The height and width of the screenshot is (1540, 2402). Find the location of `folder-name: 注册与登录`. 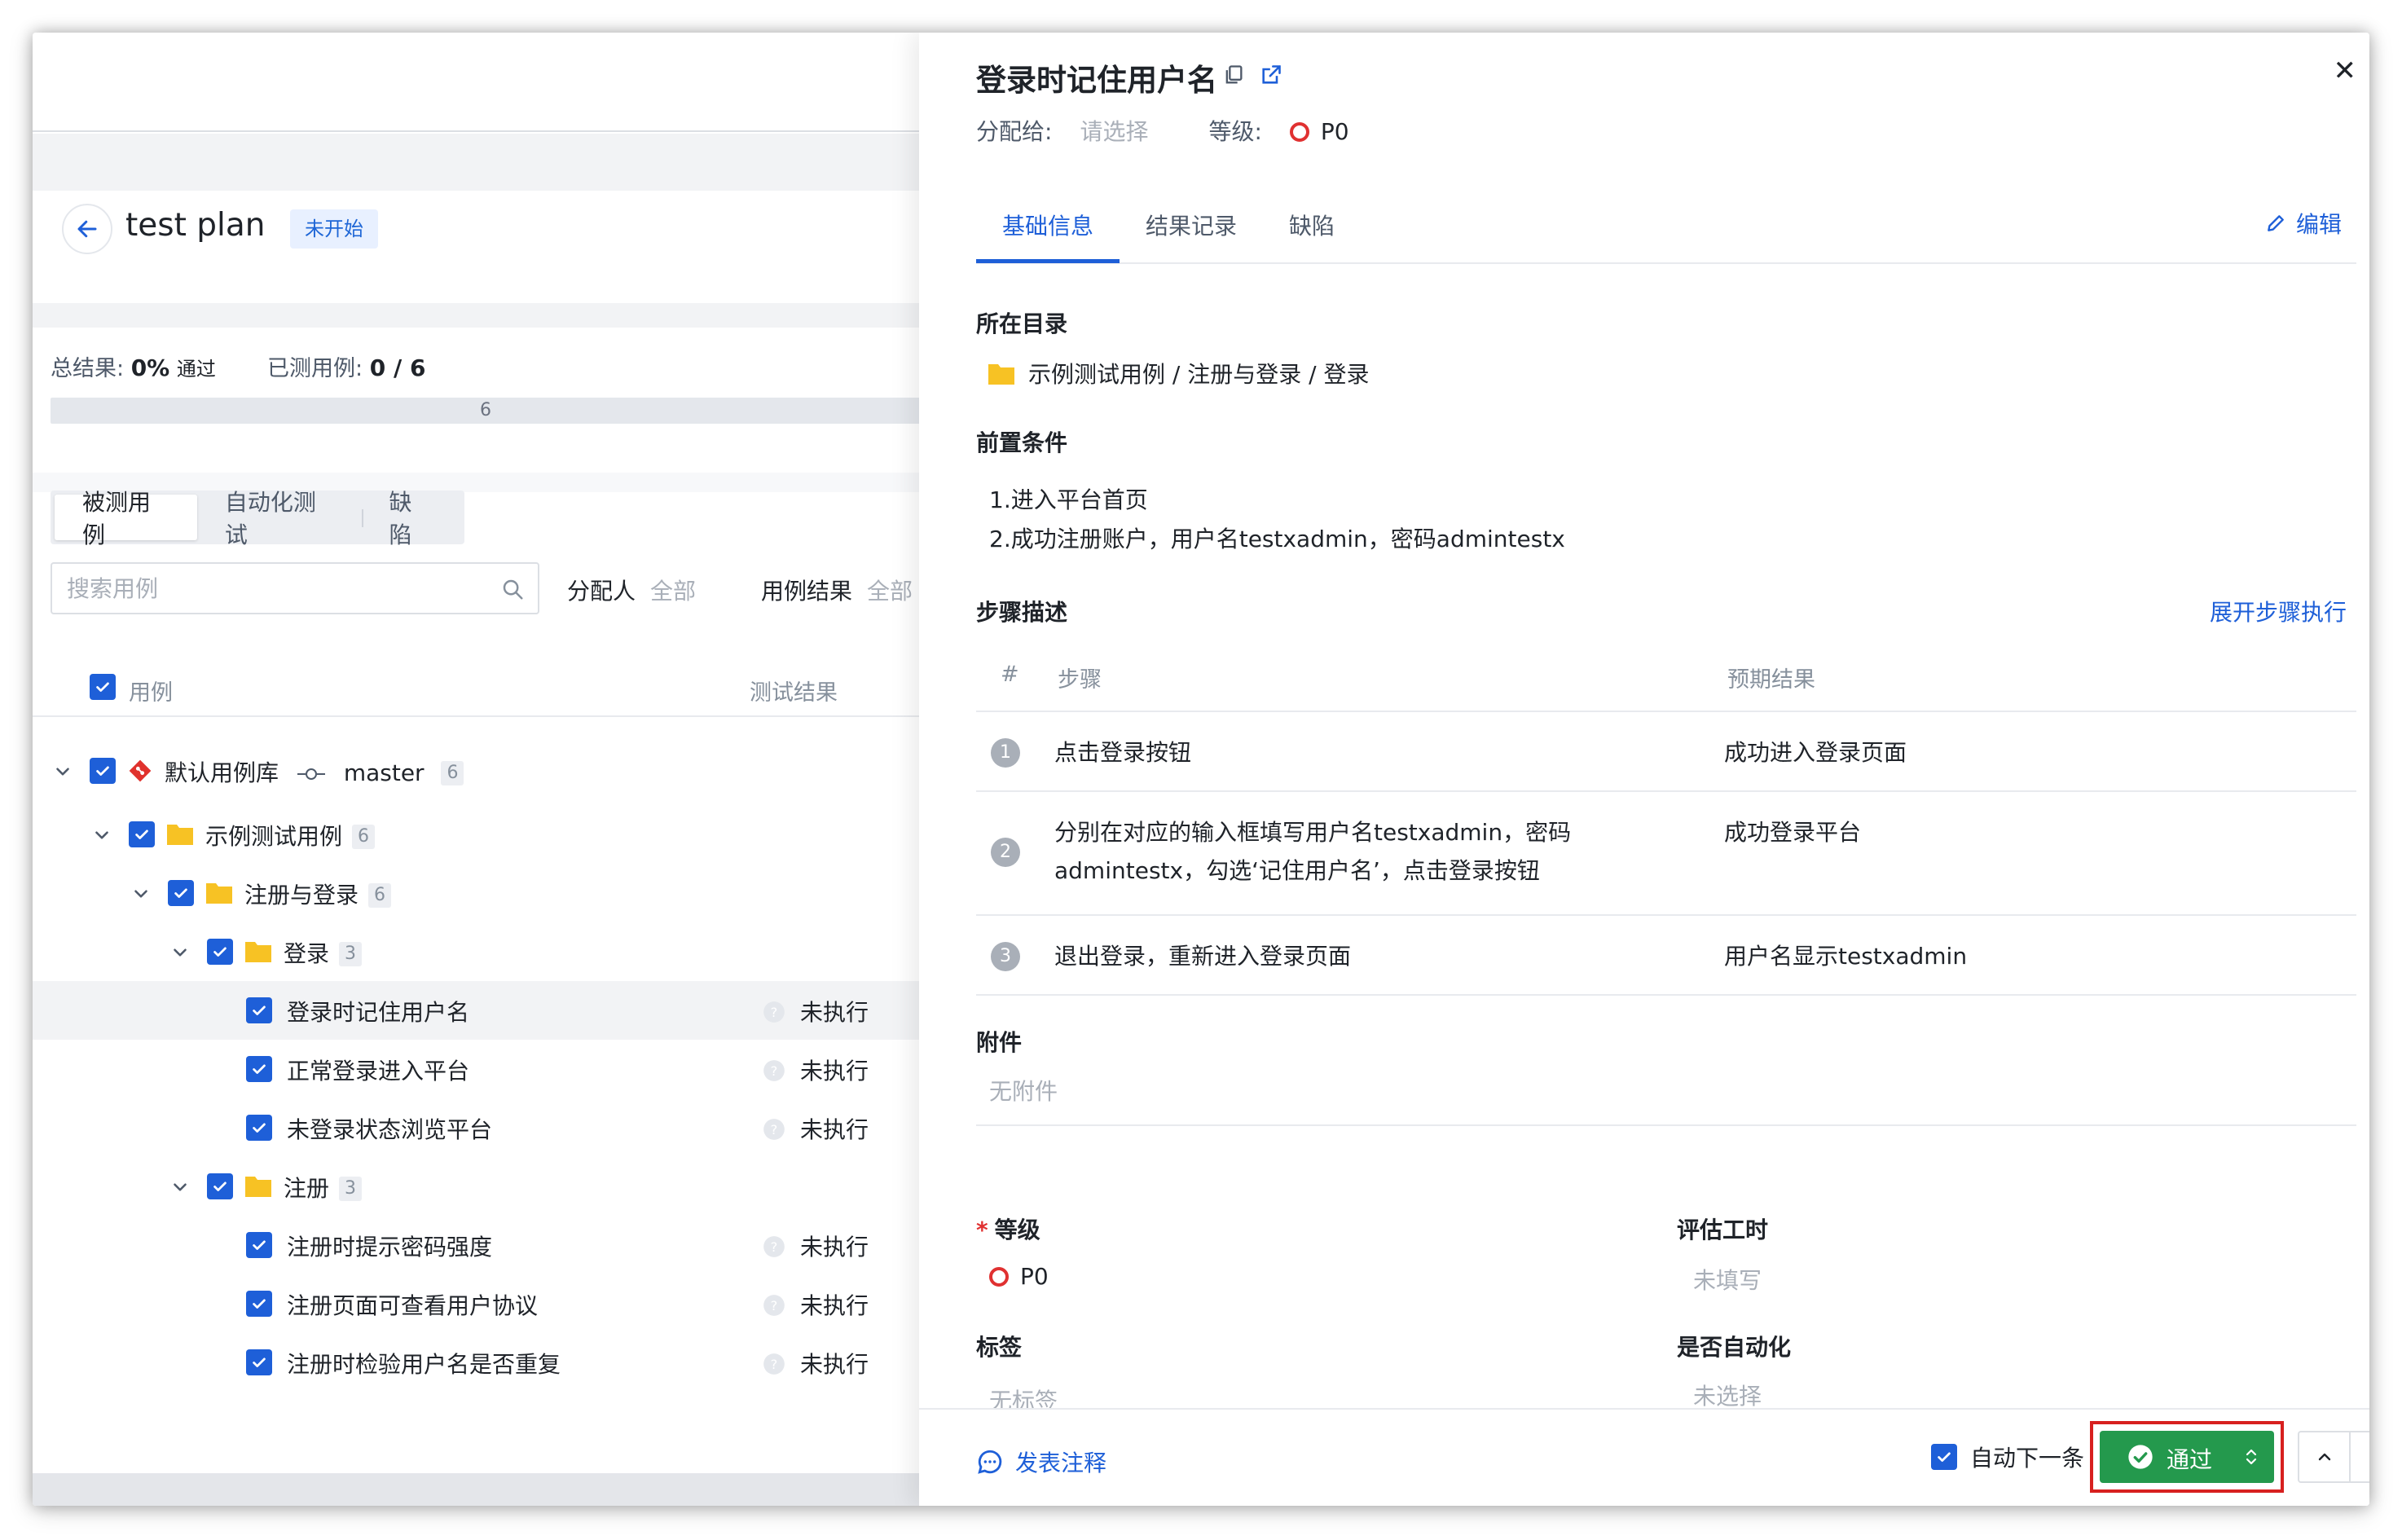

folder-name: 注册与登录 is located at coordinates (301, 895).